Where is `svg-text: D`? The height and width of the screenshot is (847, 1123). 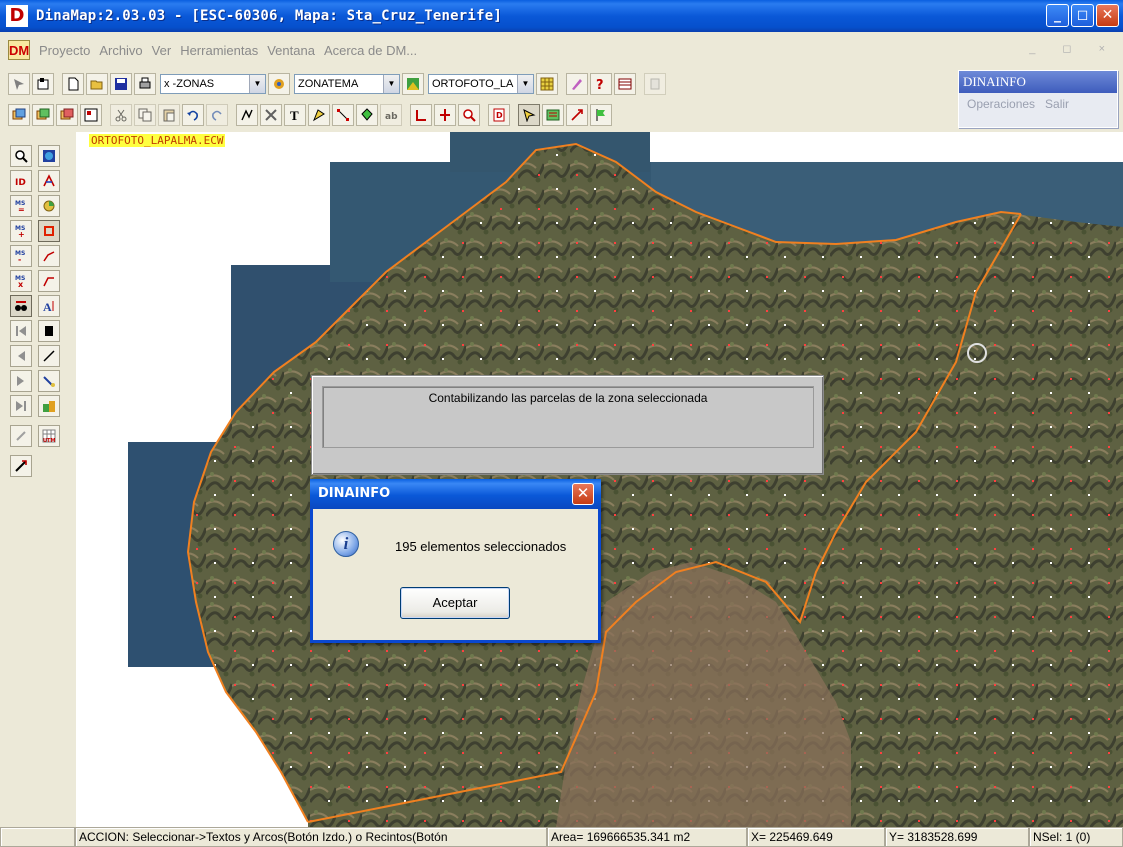
svg-text: D is located at coordinates (499, 115).